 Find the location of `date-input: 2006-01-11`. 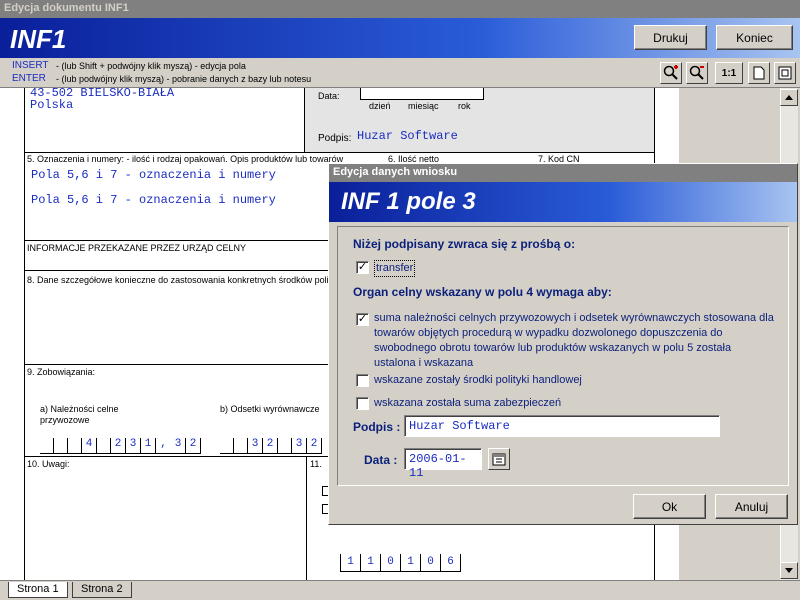

date-input: 2006-01-11 is located at coordinates (443, 464).